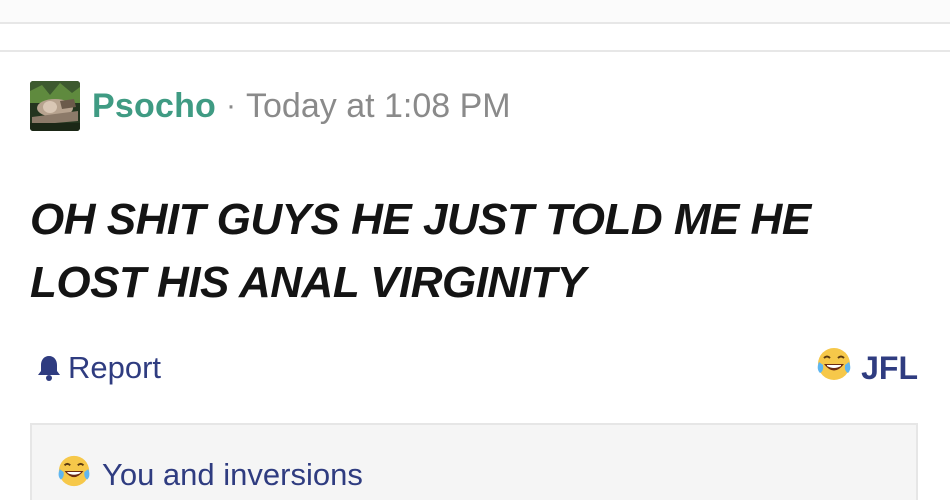 This screenshot has height=500, width=950. Describe the element at coordinates (889, 367) in the screenshot. I see `reaction-label: JFL` at that location.